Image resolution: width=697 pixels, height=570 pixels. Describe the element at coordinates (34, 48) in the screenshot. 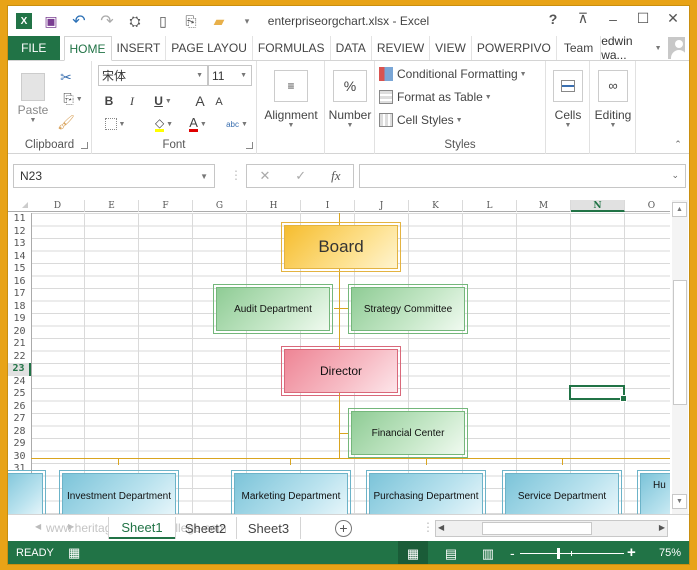

I see `tab-file: FILE` at that location.